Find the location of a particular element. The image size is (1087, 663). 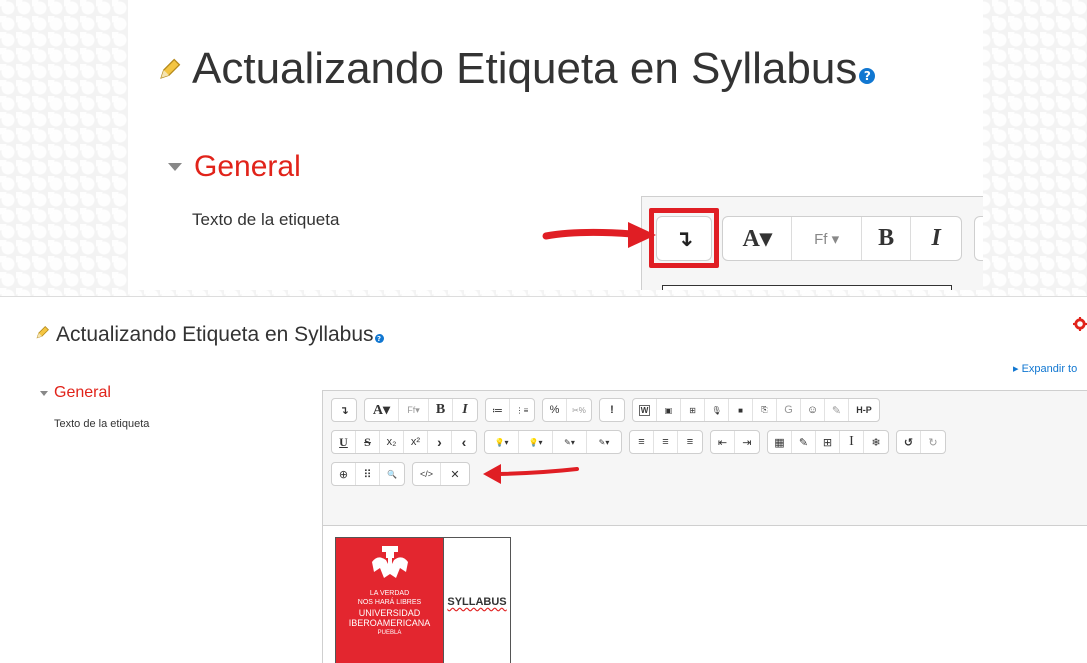

special-character-button: ❄ is located at coordinates (876, 442).